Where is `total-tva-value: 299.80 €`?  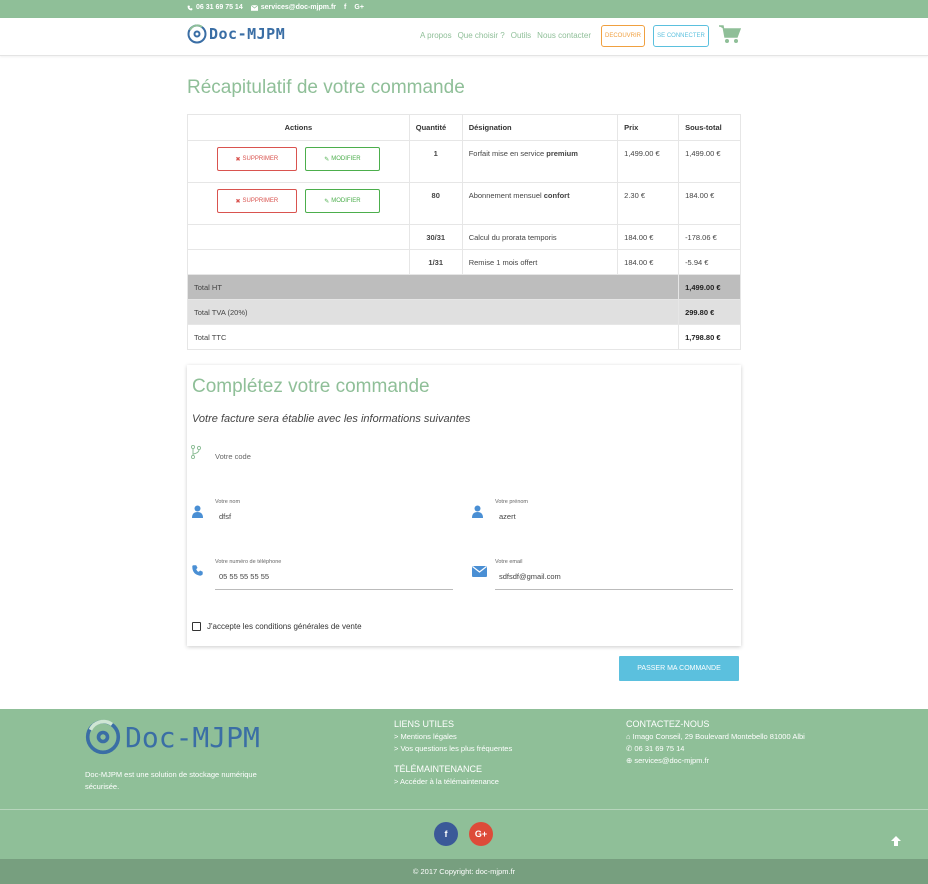 total-tva-value: 299.80 € is located at coordinates (709, 312).